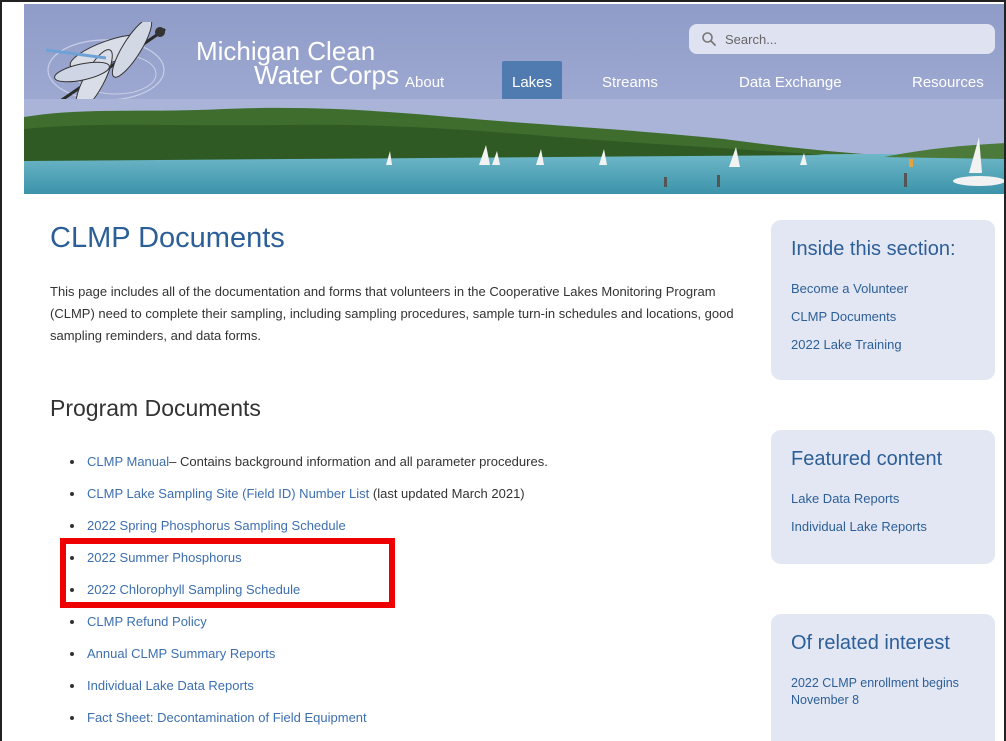  What do you see at coordinates (883, 345) in the screenshot?
I see `sidebar-link-lake-training: 2022 Lake Training` at bounding box center [883, 345].